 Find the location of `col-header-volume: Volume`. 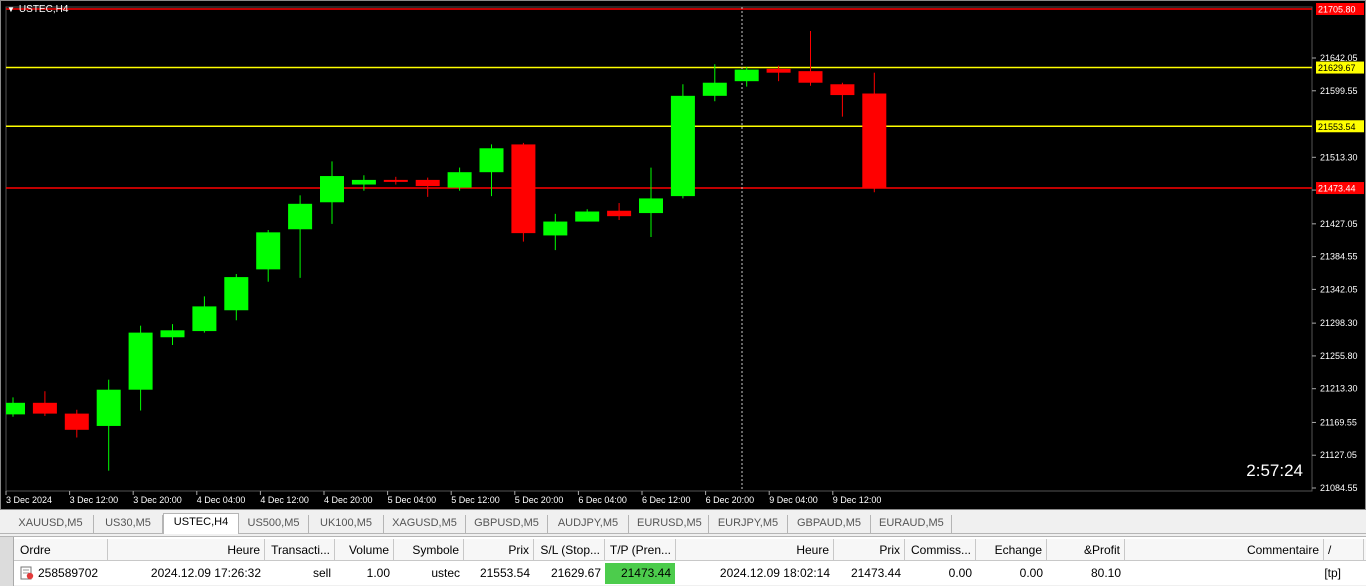

col-header-volume: Volume is located at coordinates (364, 550).